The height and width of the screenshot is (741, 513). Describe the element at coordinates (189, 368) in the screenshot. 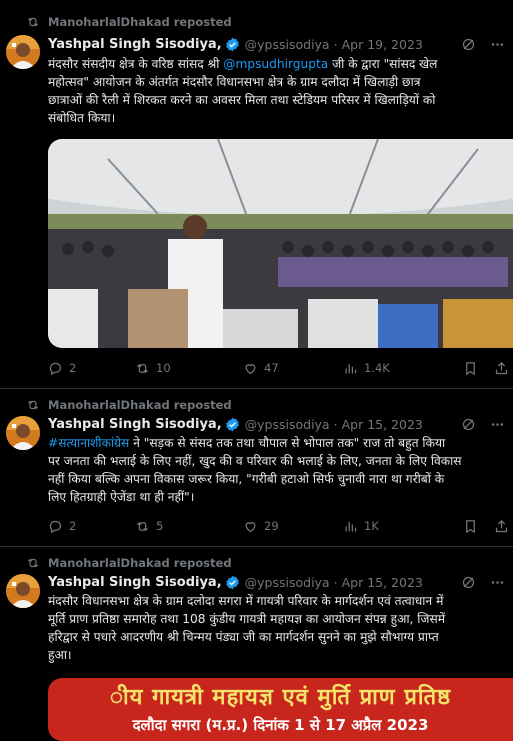

I see `repost-button: 10` at that location.